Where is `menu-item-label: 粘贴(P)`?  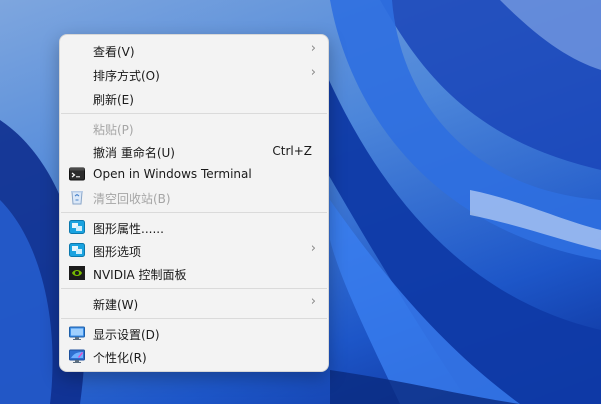 menu-item-label: 粘贴(P) is located at coordinates (113, 130).